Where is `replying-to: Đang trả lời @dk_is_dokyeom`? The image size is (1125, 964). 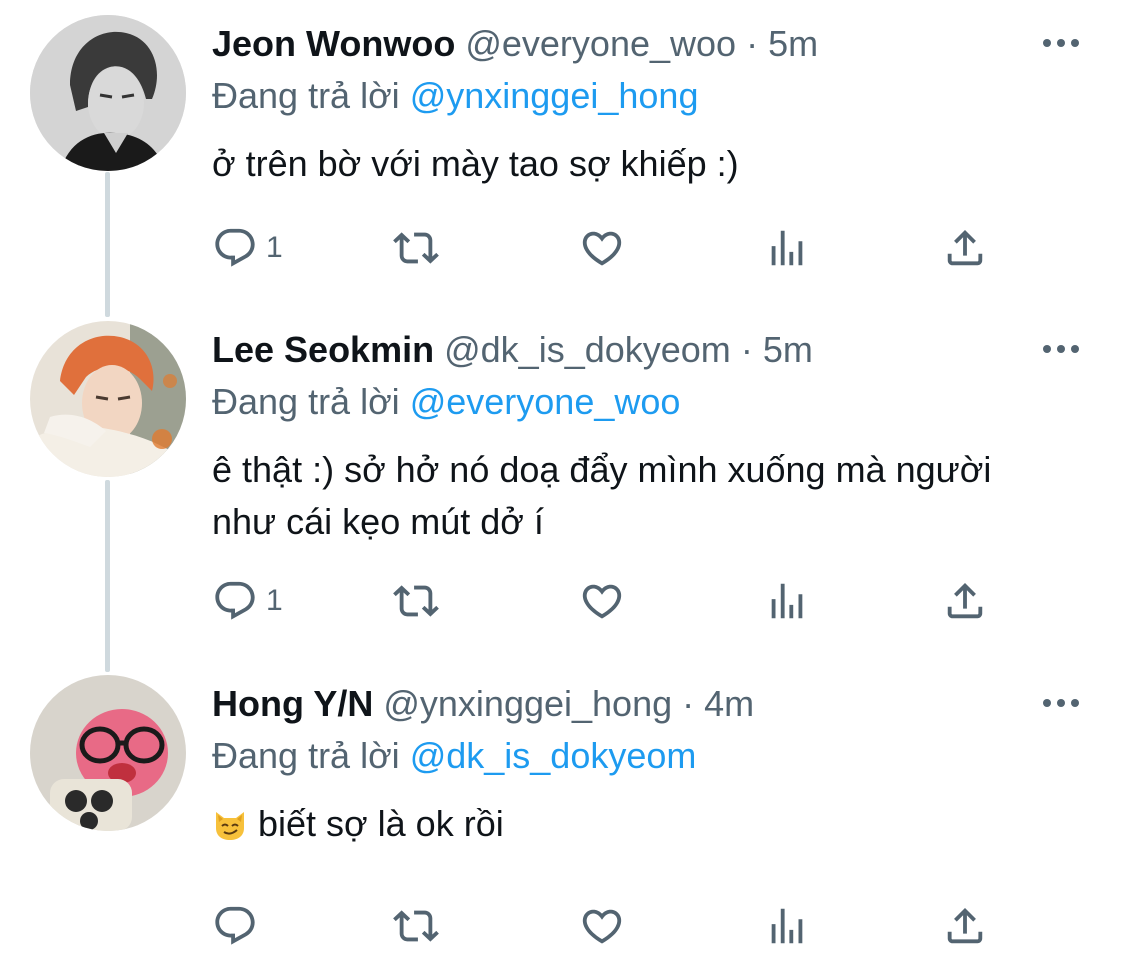
replying-to: Đang trả lời @dk_is_dokyeom is located at coordinates (454, 756).